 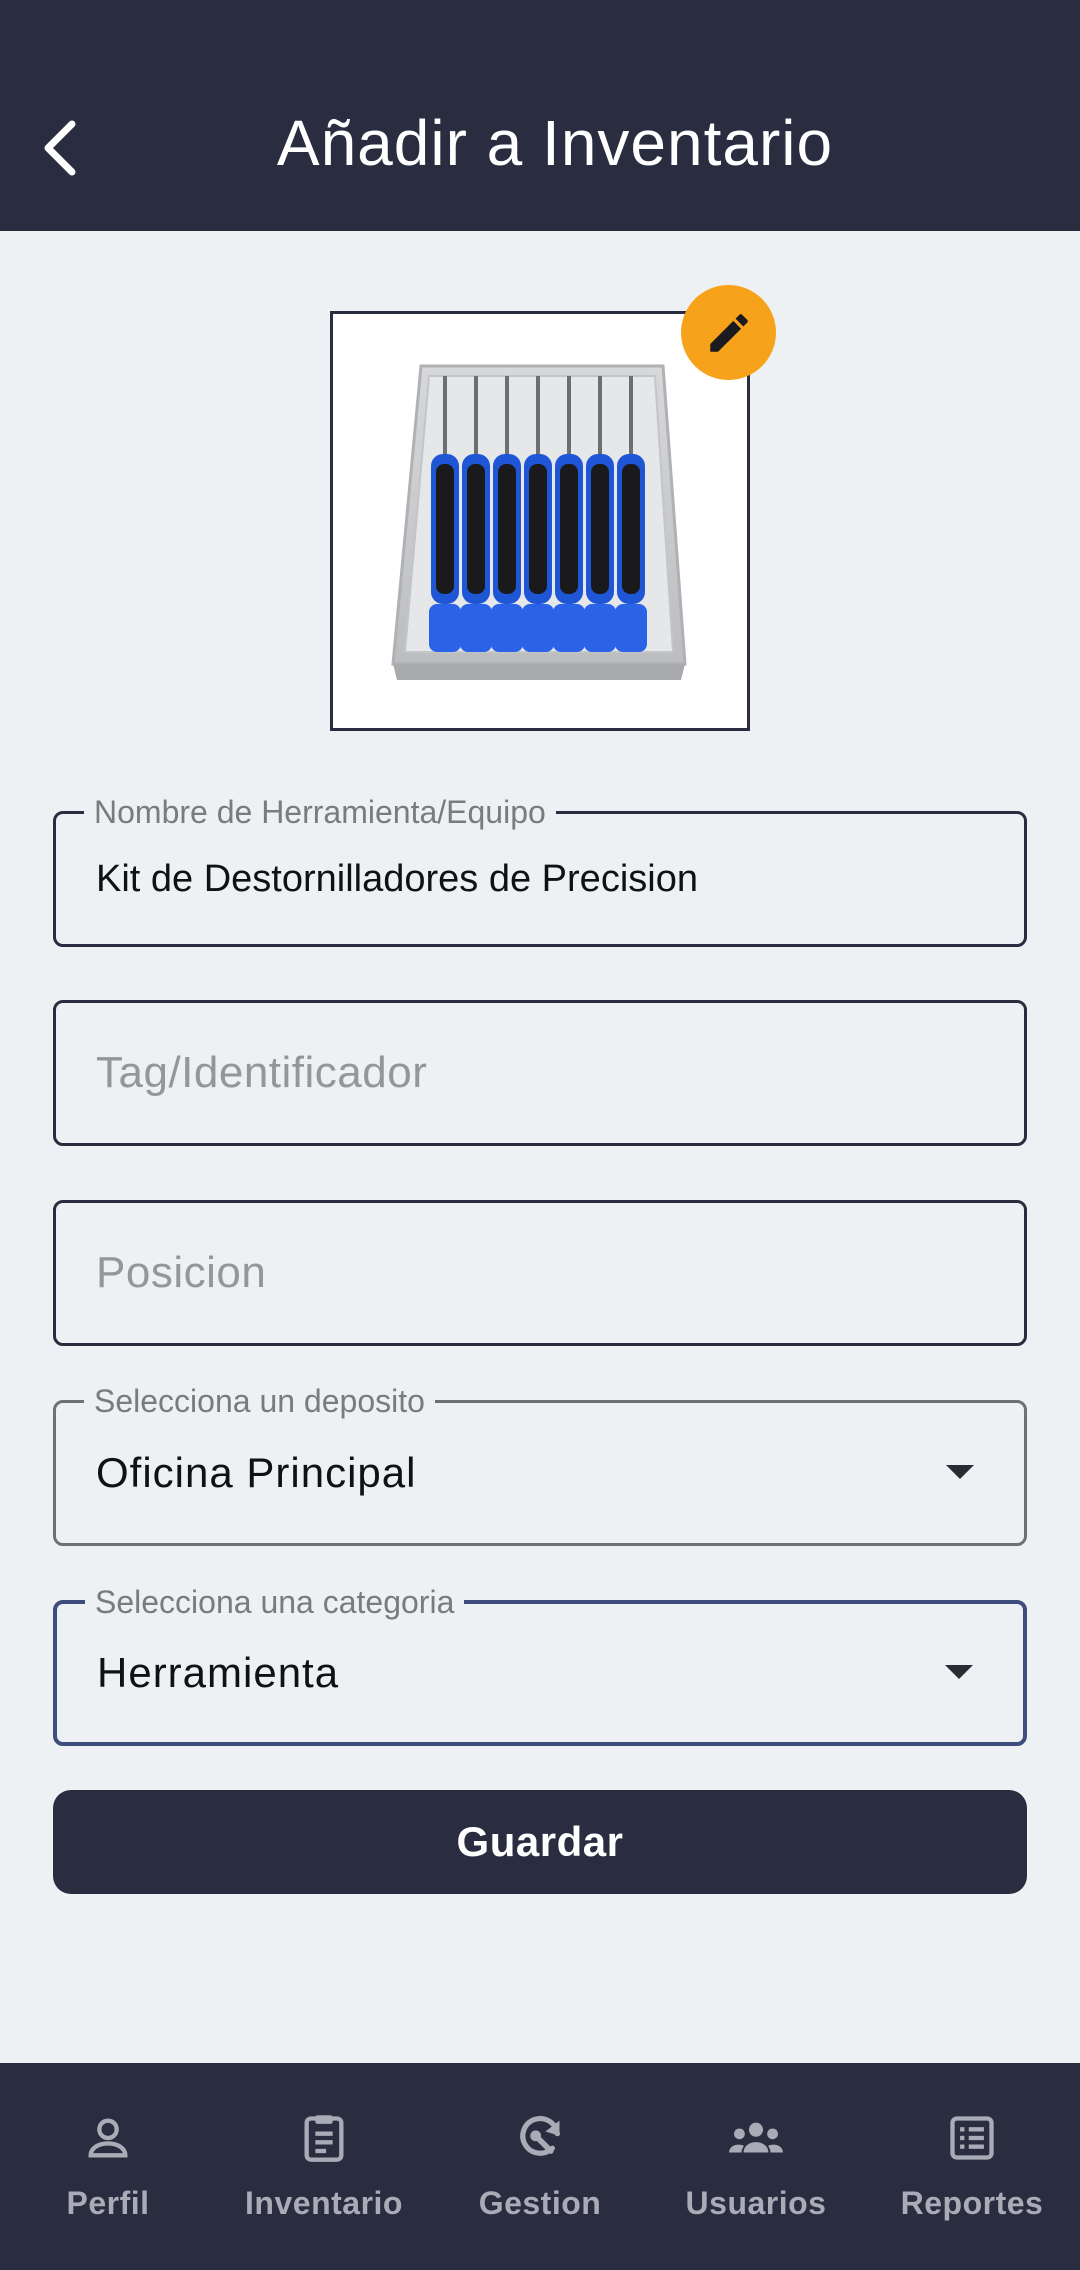 What do you see at coordinates (972, 2203) in the screenshot?
I see `nav-label: Reportes` at bounding box center [972, 2203].